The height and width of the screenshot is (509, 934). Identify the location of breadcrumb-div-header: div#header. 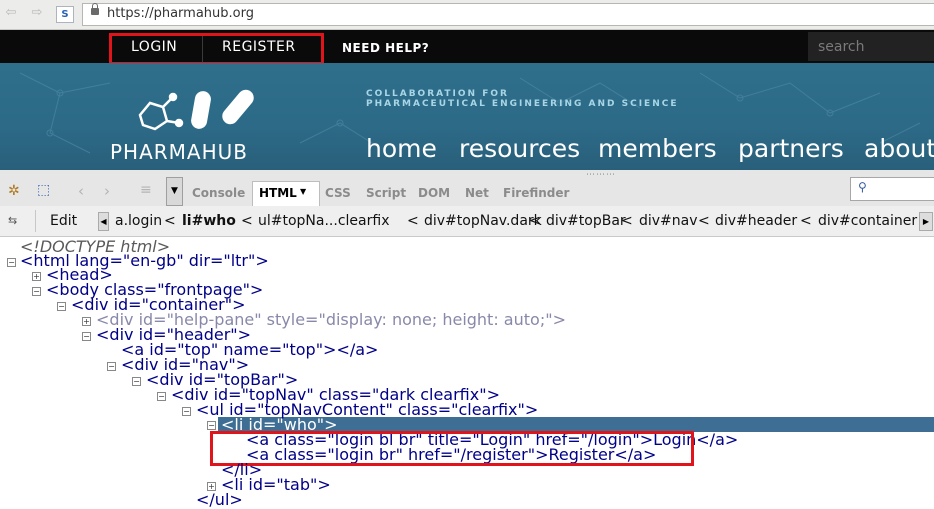
(756, 221).